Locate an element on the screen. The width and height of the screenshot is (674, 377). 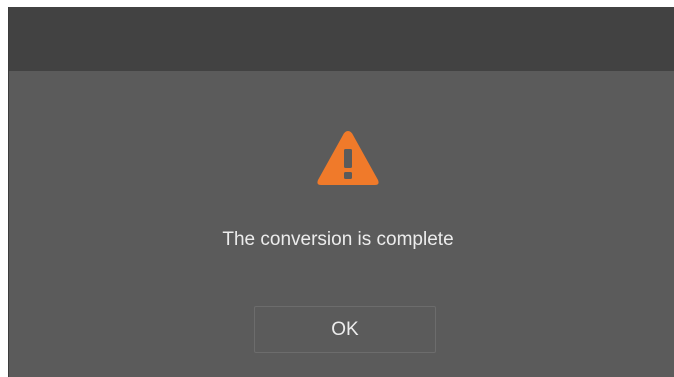
warning-icon is located at coordinates (348, 158).